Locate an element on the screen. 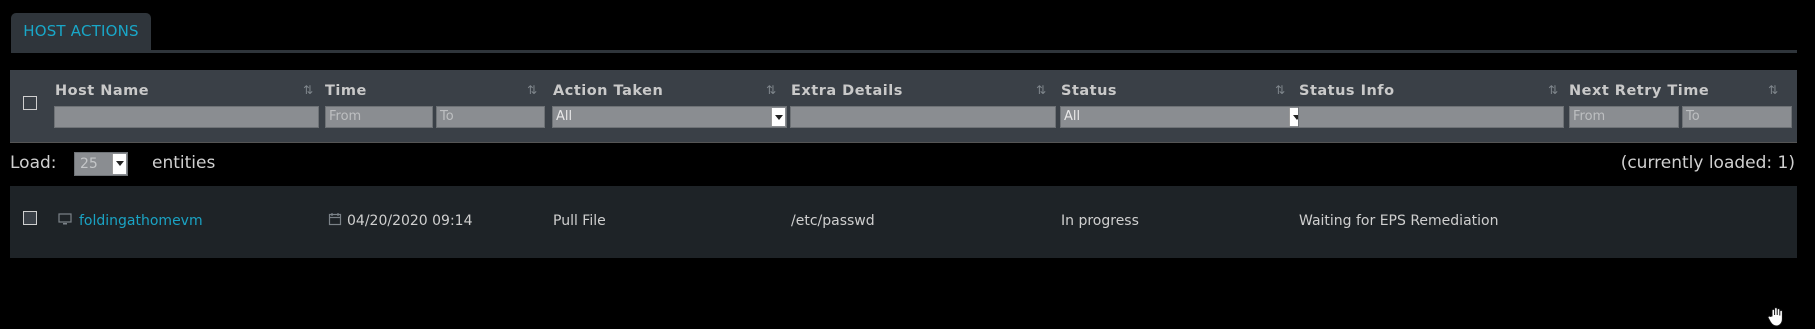 Image resolution: width=1815 pixels, height=329 pixels. status-cell: In progress is located at coordinates (1100, 221).